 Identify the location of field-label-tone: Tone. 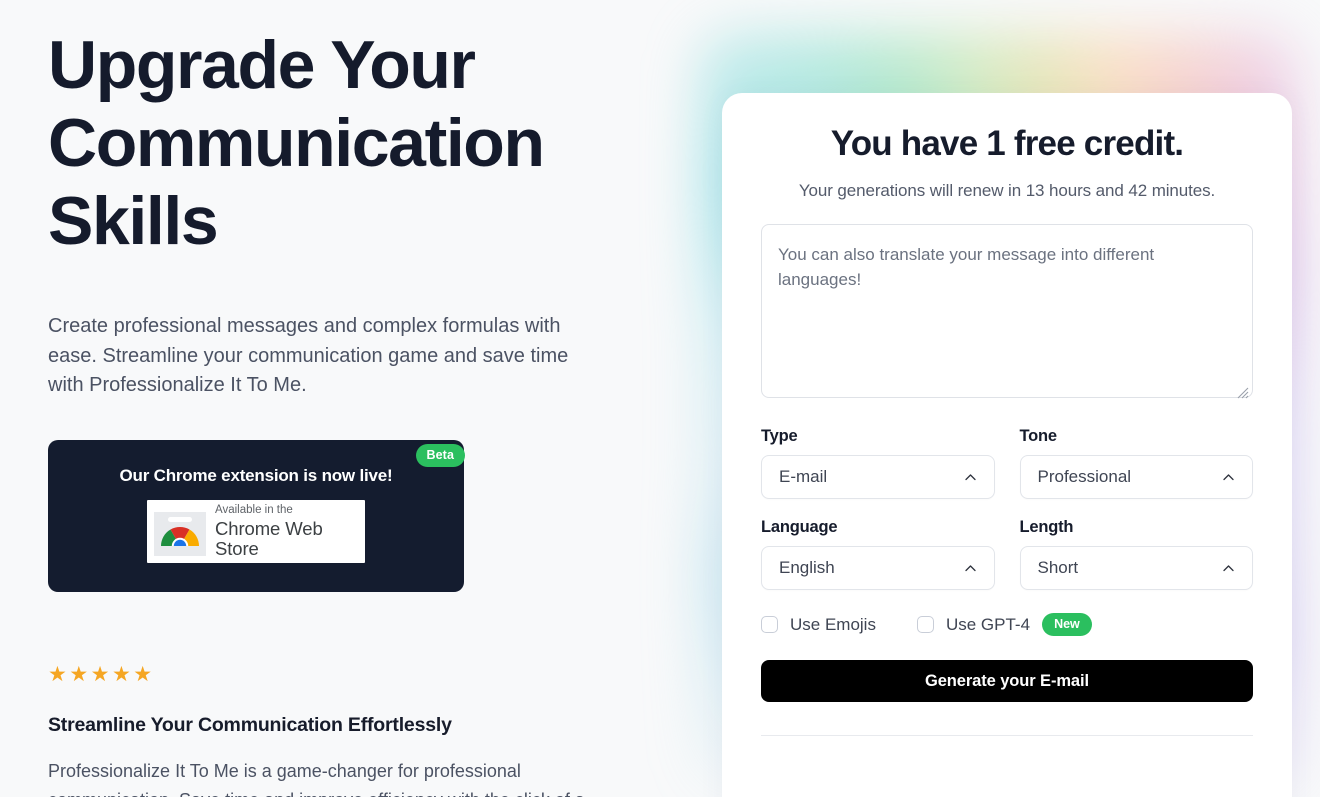
(1038, 436).